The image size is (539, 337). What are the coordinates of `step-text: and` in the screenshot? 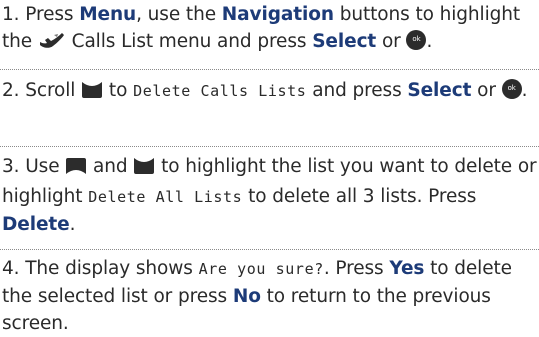 It's located at (110, 166).